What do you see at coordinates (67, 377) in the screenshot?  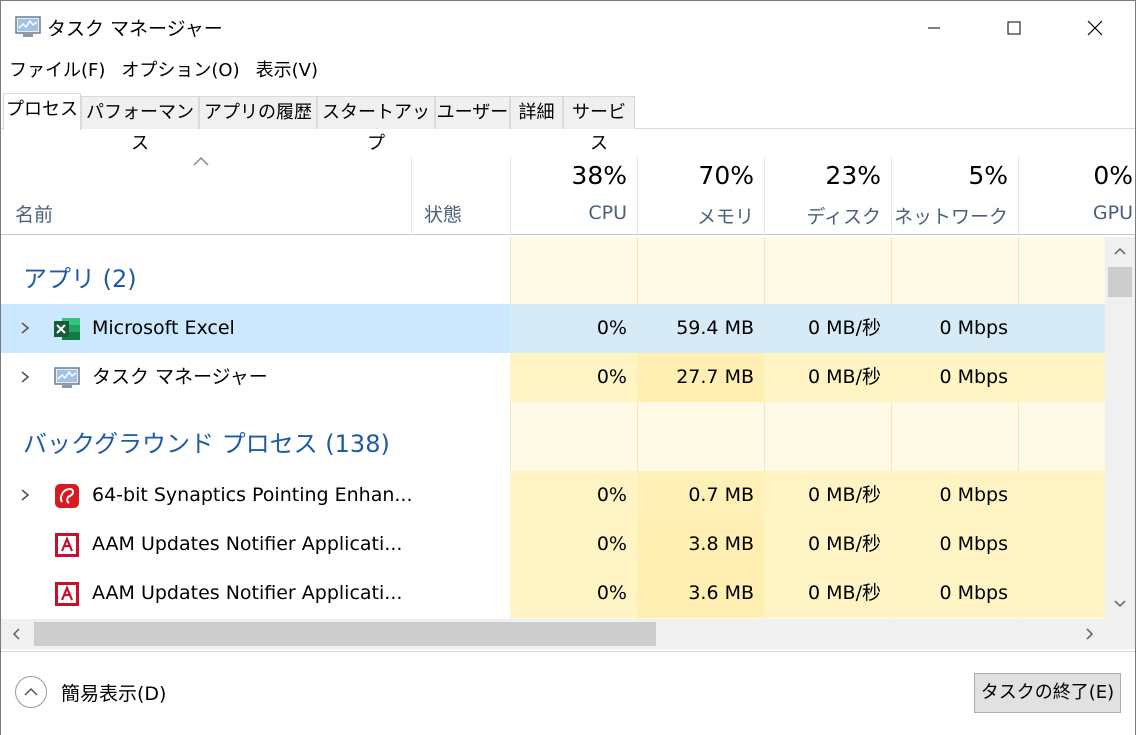 I see `task-manager-icon` at bounding box center [67, 377].